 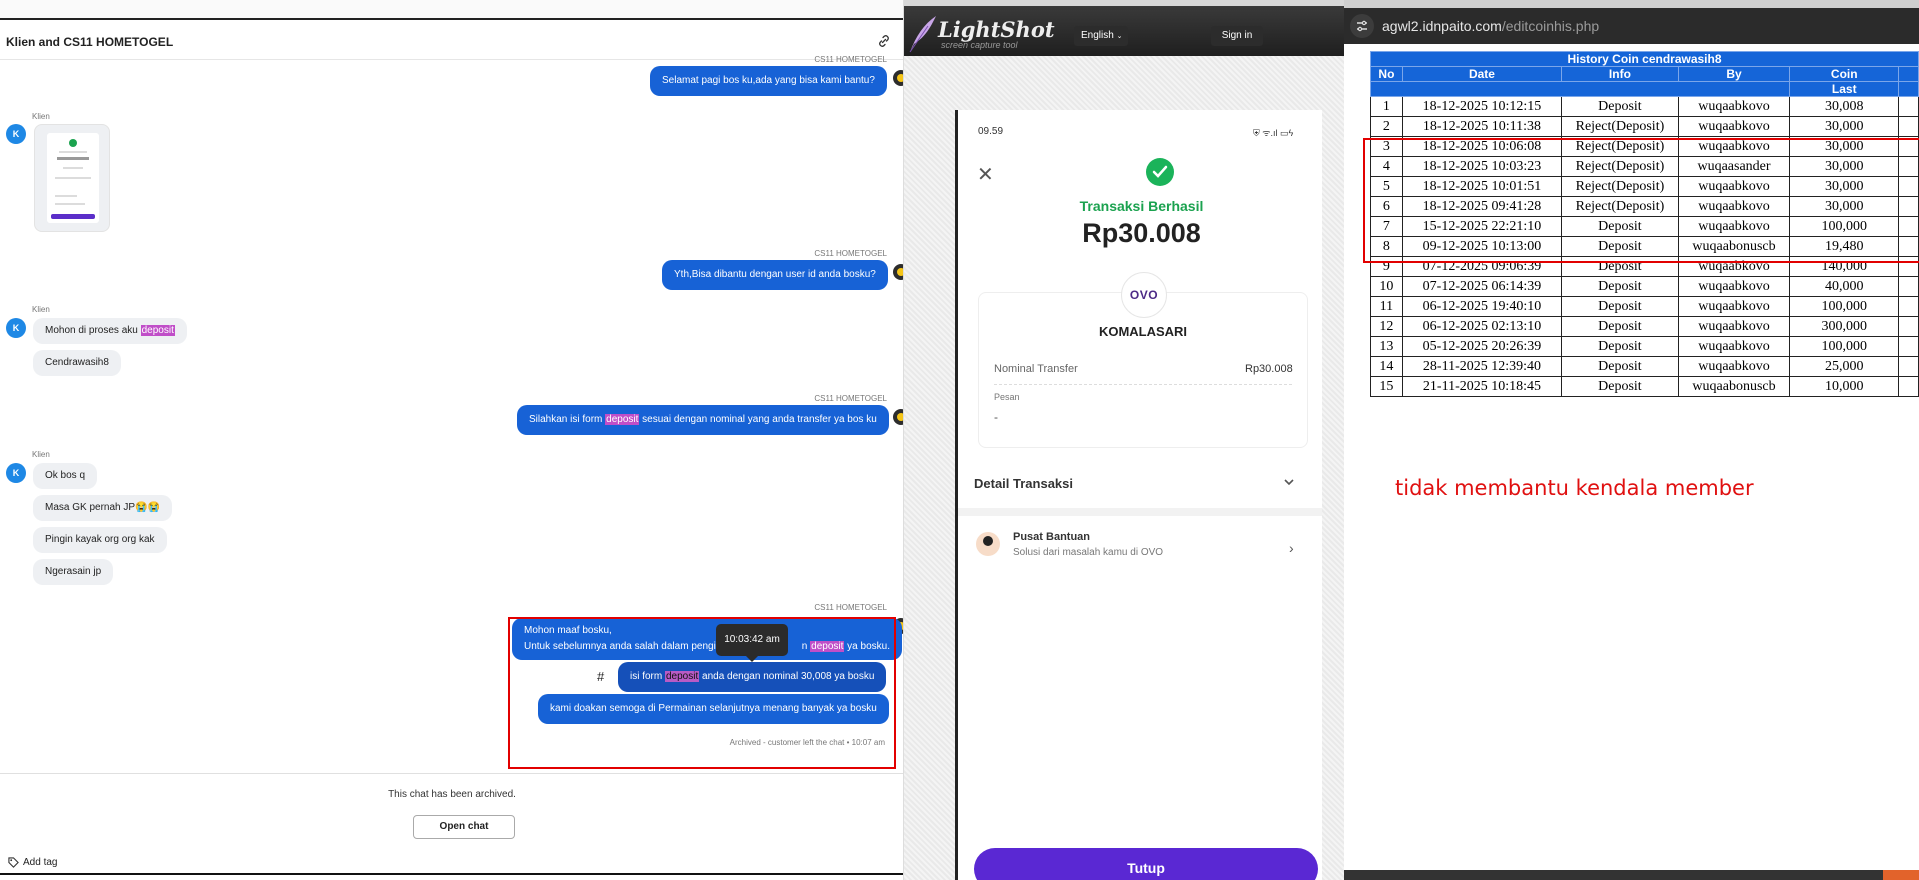 I want to click on client-message: Pingin kayak org org kak, so click(x=100, y=540).